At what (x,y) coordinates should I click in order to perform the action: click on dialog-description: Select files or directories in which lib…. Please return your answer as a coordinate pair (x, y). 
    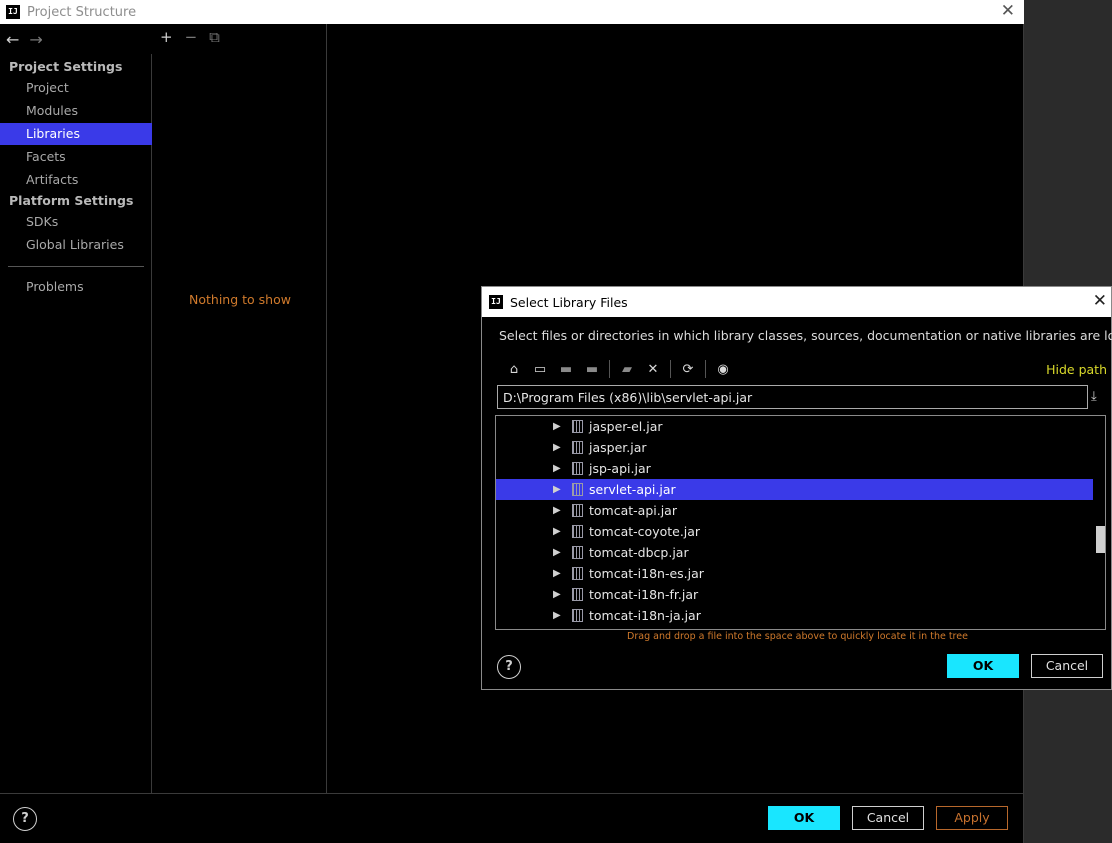
    Looking at the image, I should click on (805, 335).